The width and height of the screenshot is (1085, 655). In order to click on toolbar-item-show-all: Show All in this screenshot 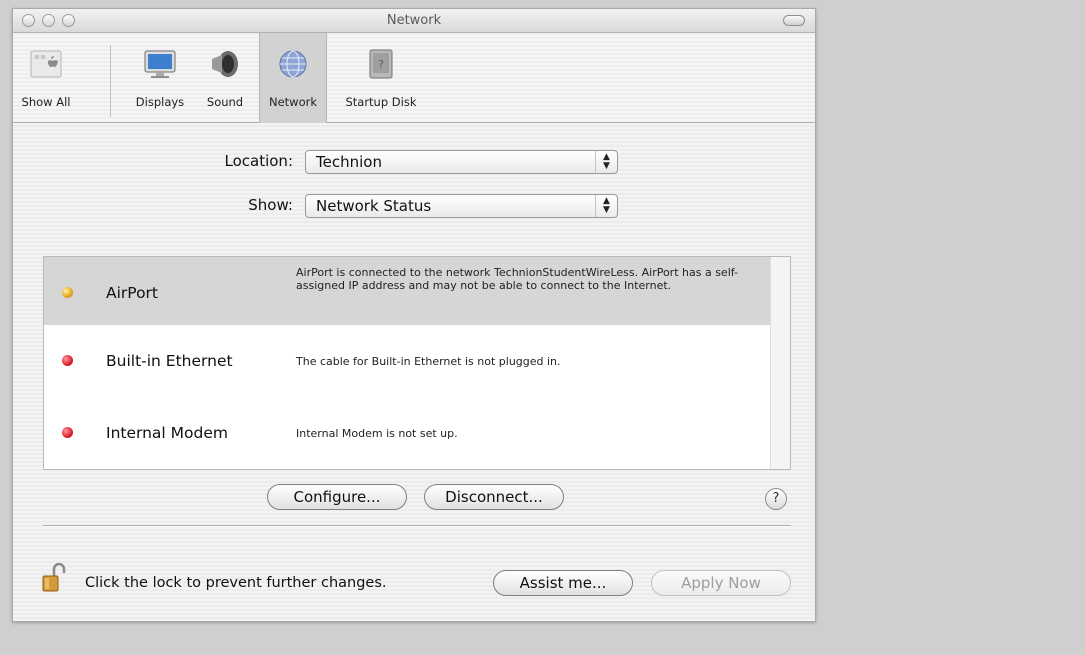, I will do `click(46, 78)`.